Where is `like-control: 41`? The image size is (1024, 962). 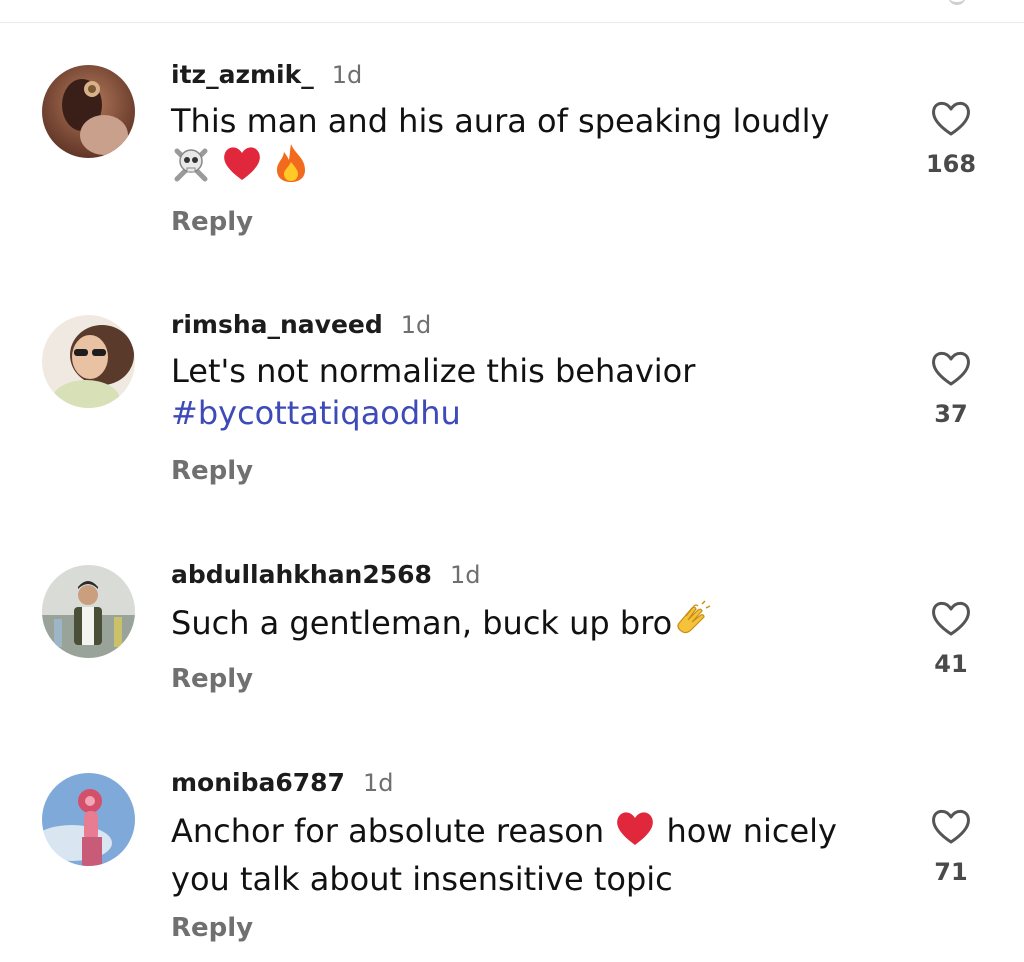 like-control: 41 is located at coordinates (951, 638).